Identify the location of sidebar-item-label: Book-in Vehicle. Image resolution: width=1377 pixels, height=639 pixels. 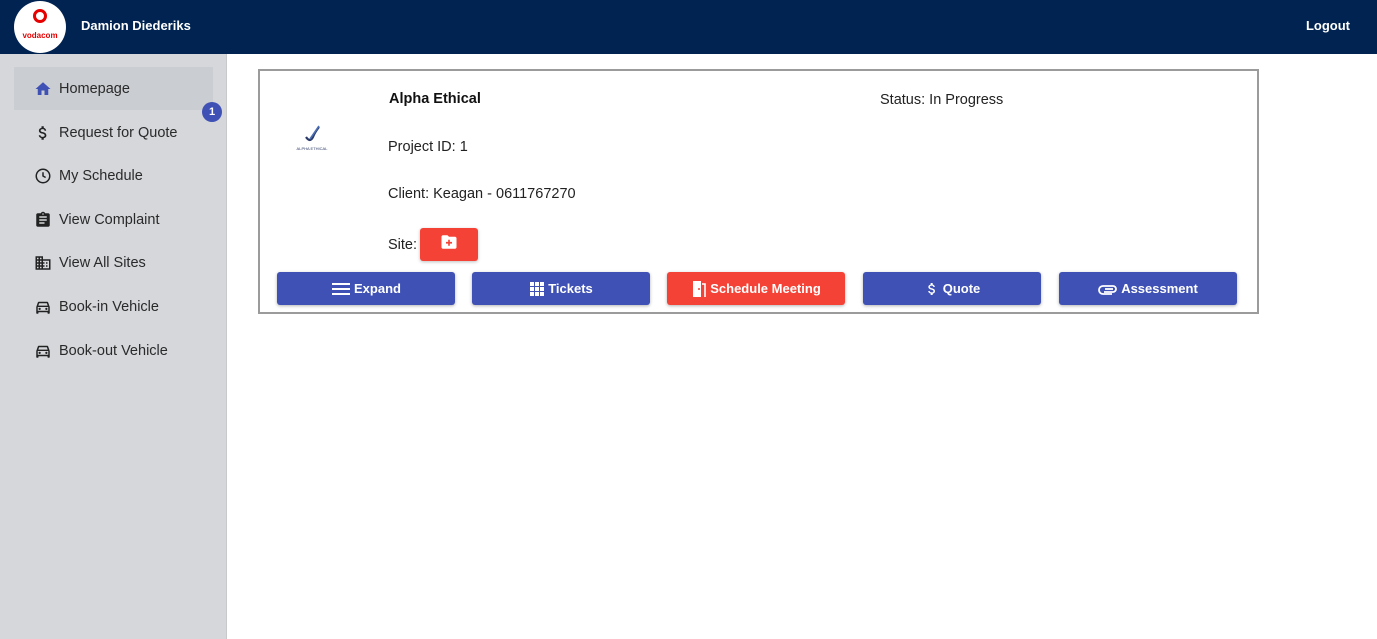
(109, 306).